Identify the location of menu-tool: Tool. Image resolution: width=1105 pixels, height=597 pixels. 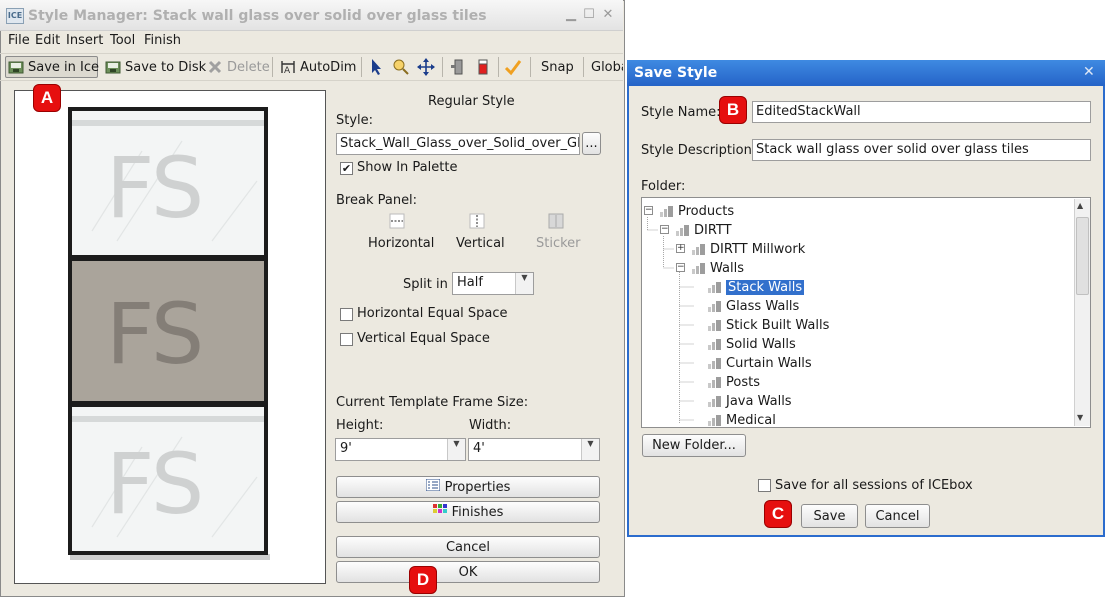
(122, 40).